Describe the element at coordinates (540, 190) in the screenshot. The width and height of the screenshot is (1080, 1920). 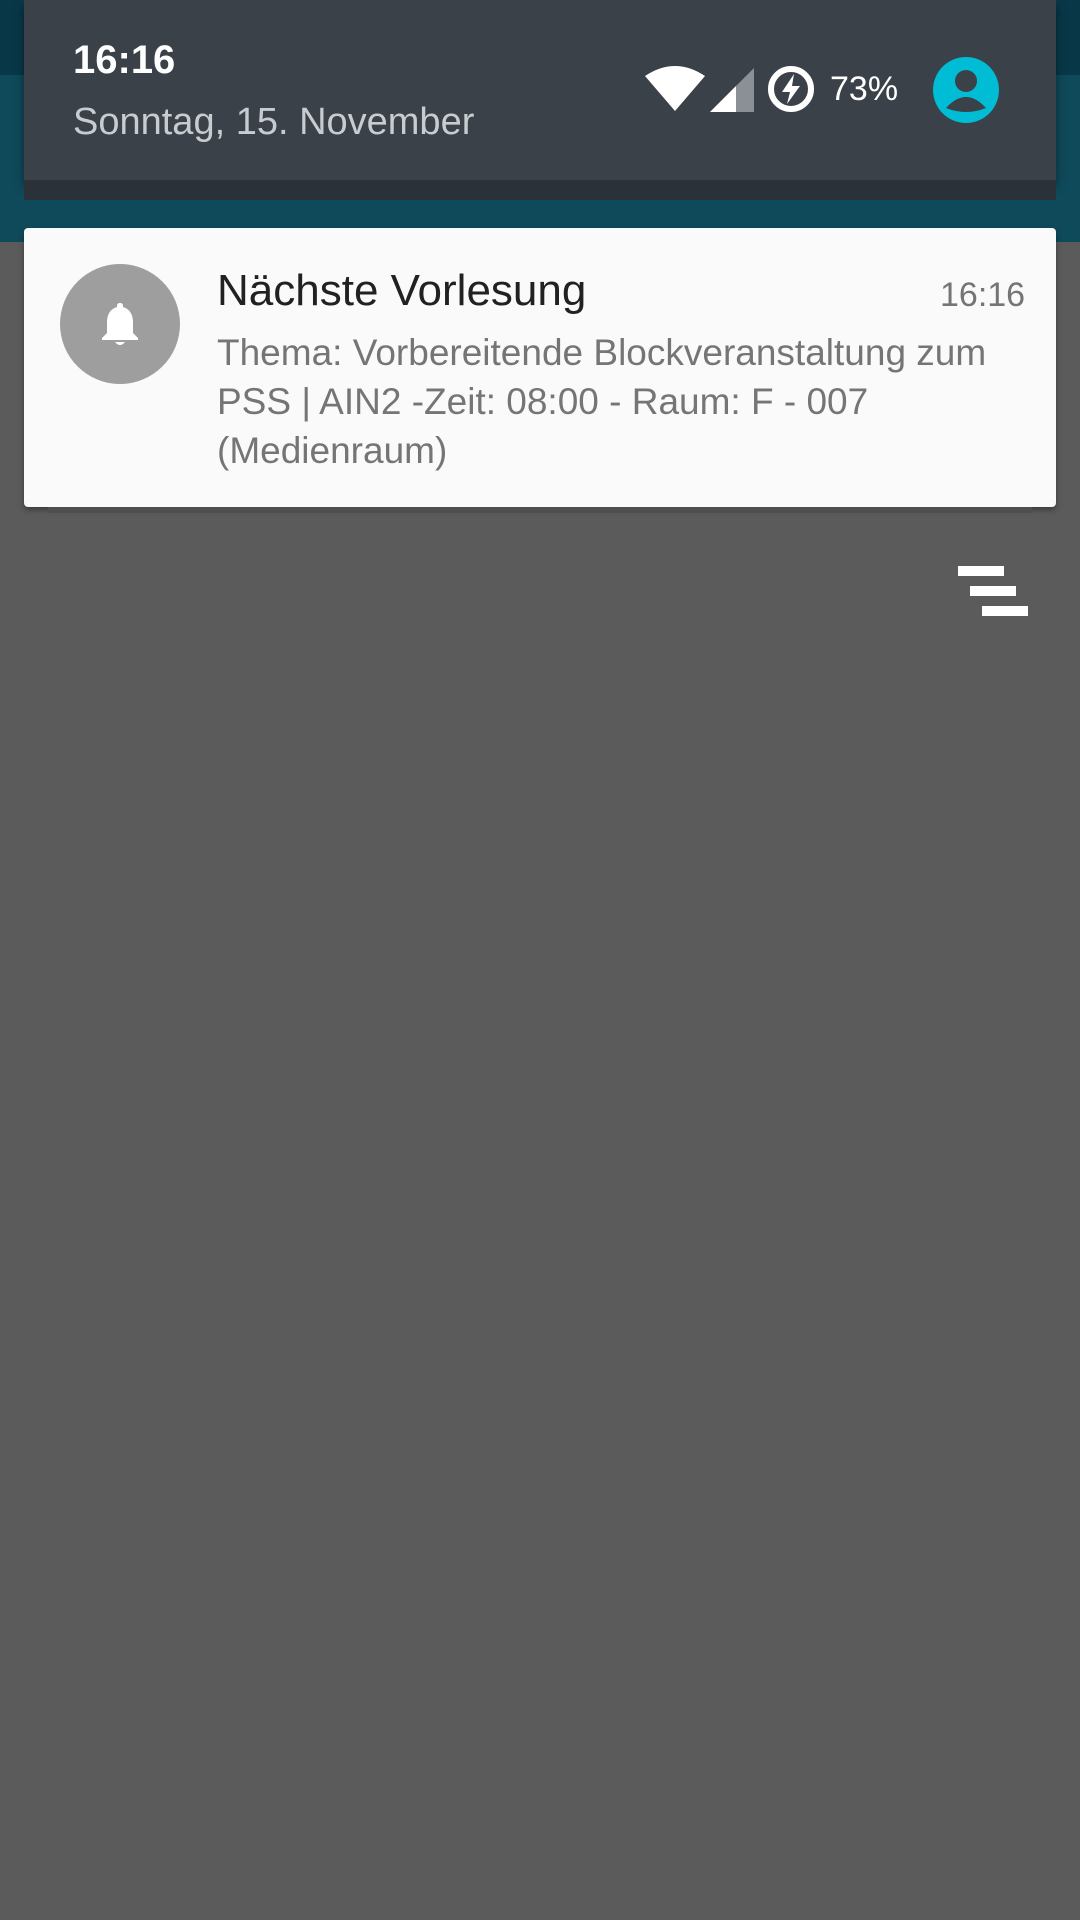
I see `header-shadow` at that location.